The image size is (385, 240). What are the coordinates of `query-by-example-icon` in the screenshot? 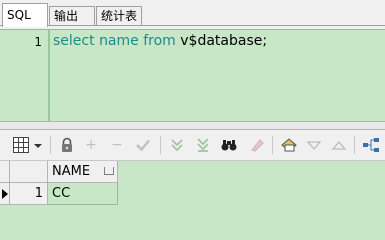 It's located at (229, 145).